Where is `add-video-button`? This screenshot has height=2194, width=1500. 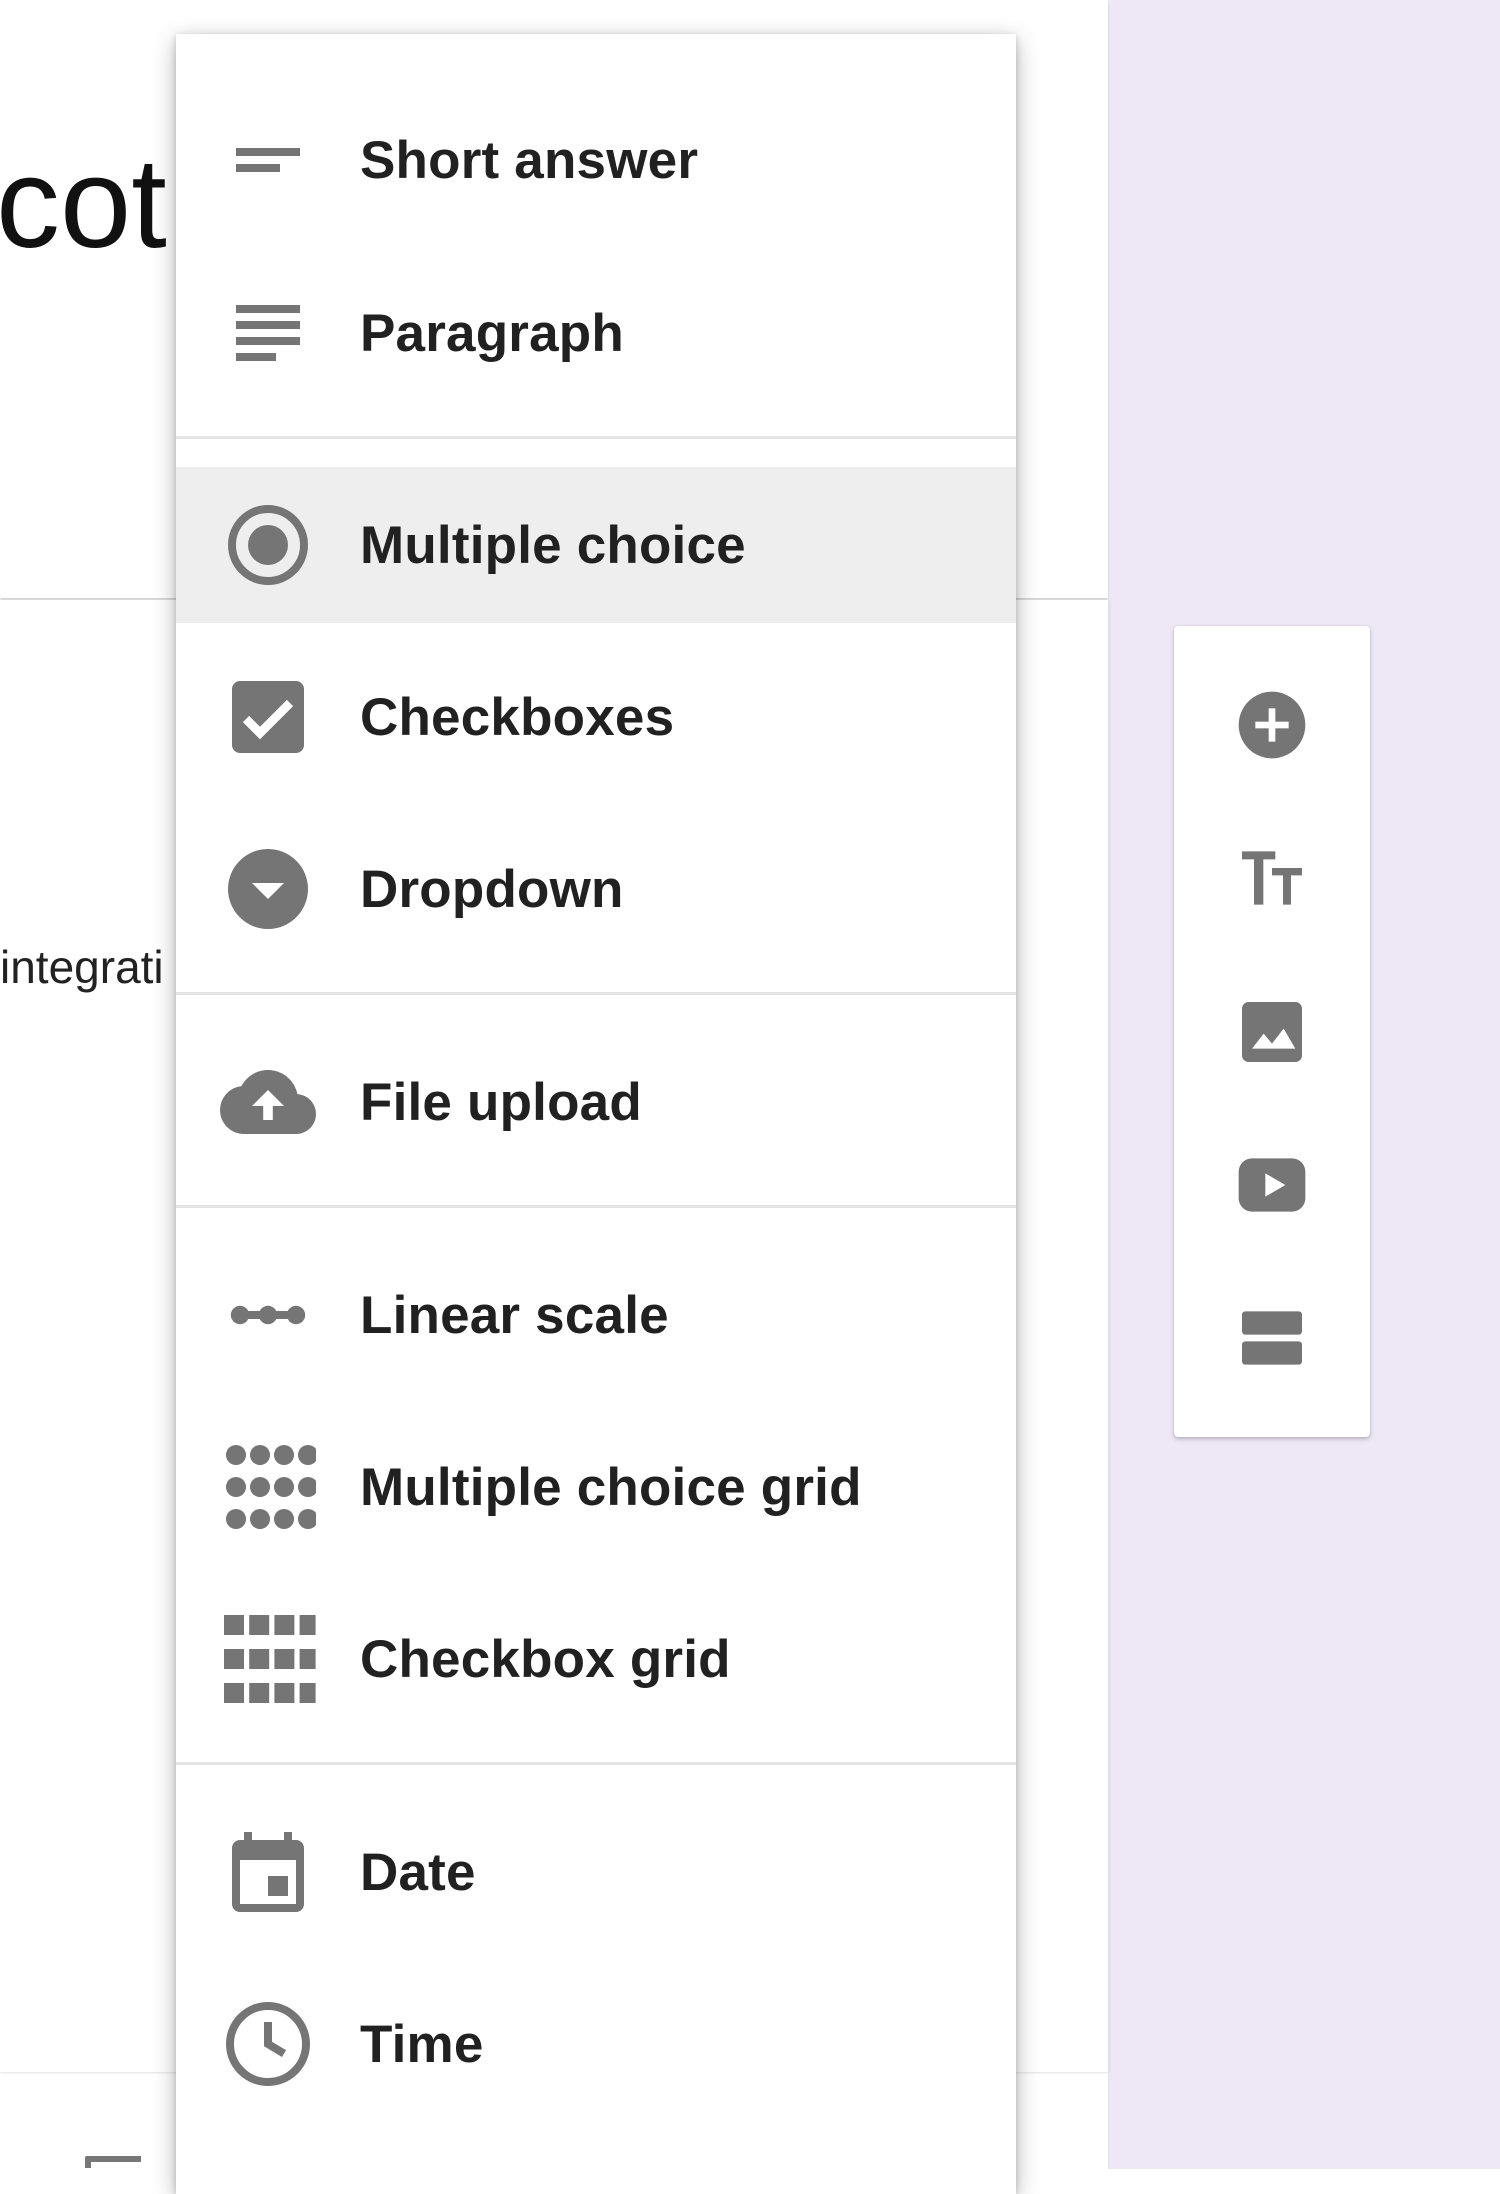 add-video-button is located at coordinates (1272, 1185).